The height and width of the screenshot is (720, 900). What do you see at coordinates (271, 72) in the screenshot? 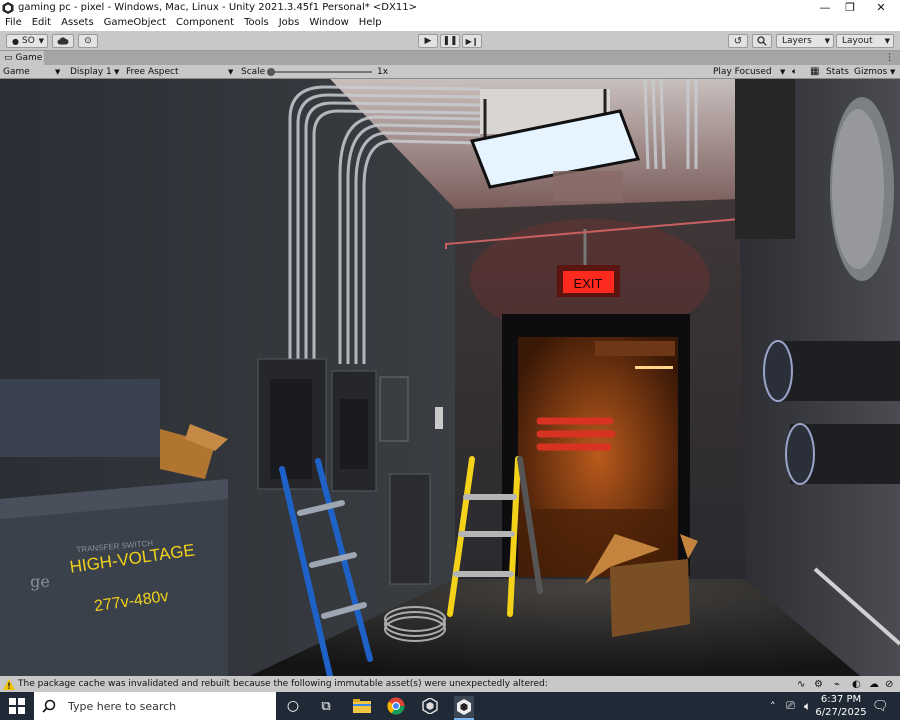
I see `scale-slider-handle` at bounding box center [271, 72].